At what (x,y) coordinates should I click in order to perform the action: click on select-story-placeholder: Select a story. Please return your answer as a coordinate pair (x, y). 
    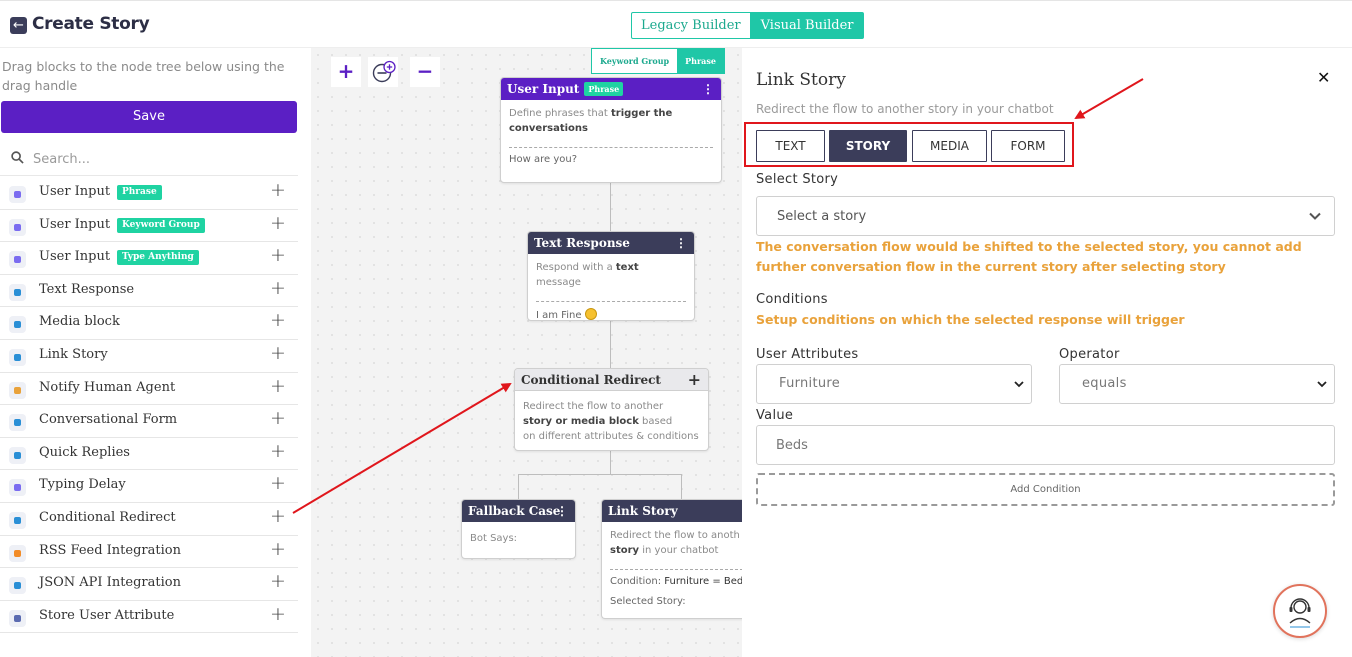
    Looking at the image, I should click on (822, 216).